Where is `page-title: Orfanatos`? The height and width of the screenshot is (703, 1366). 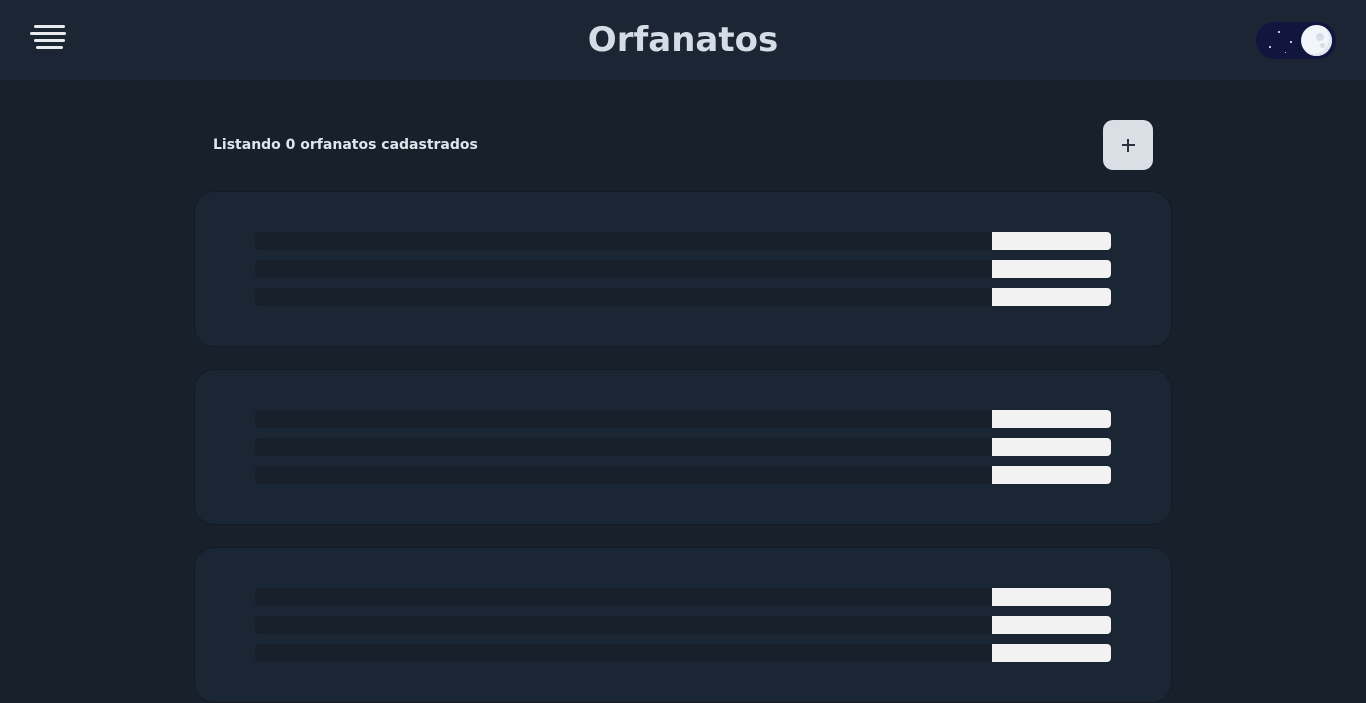
page-title: Orfanatos is located at coordinates (683, 40).